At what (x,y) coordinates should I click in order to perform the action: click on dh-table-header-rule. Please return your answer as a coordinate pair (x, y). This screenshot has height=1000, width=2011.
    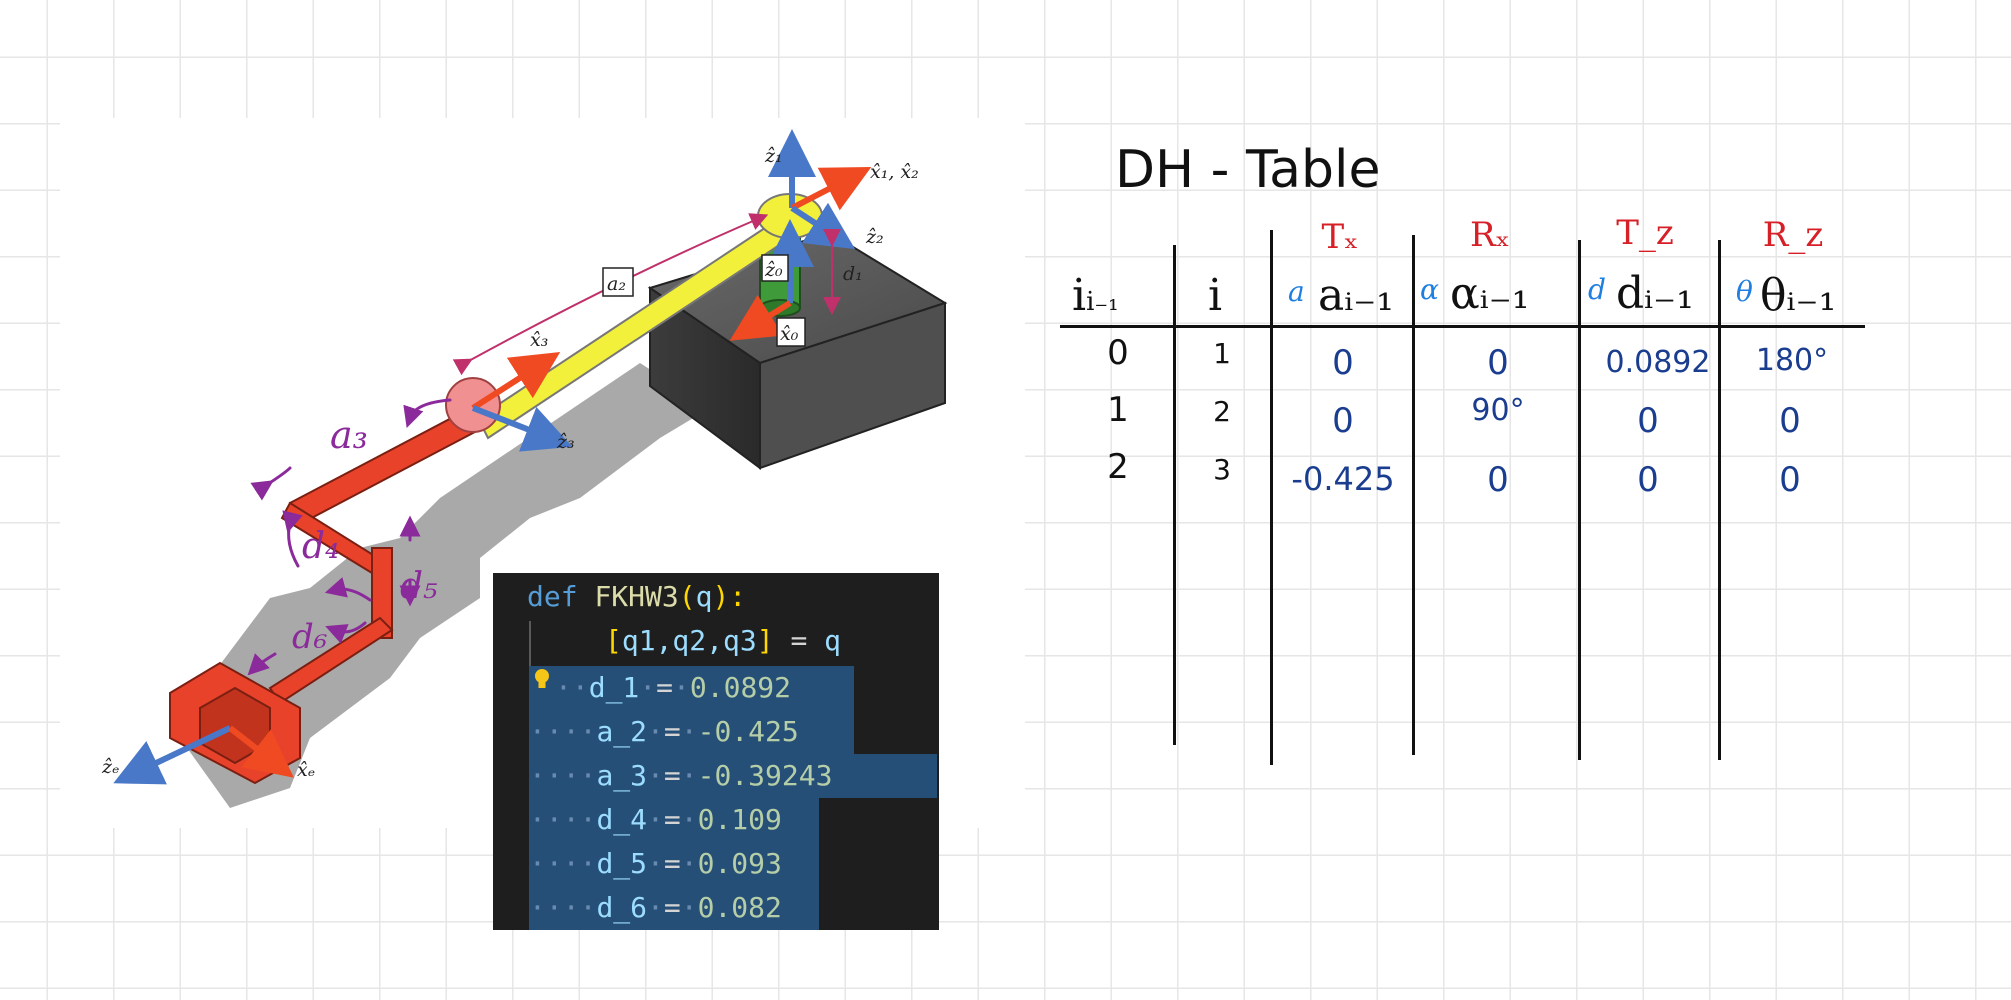
    Looking at the image, I should click on (1462, 326).